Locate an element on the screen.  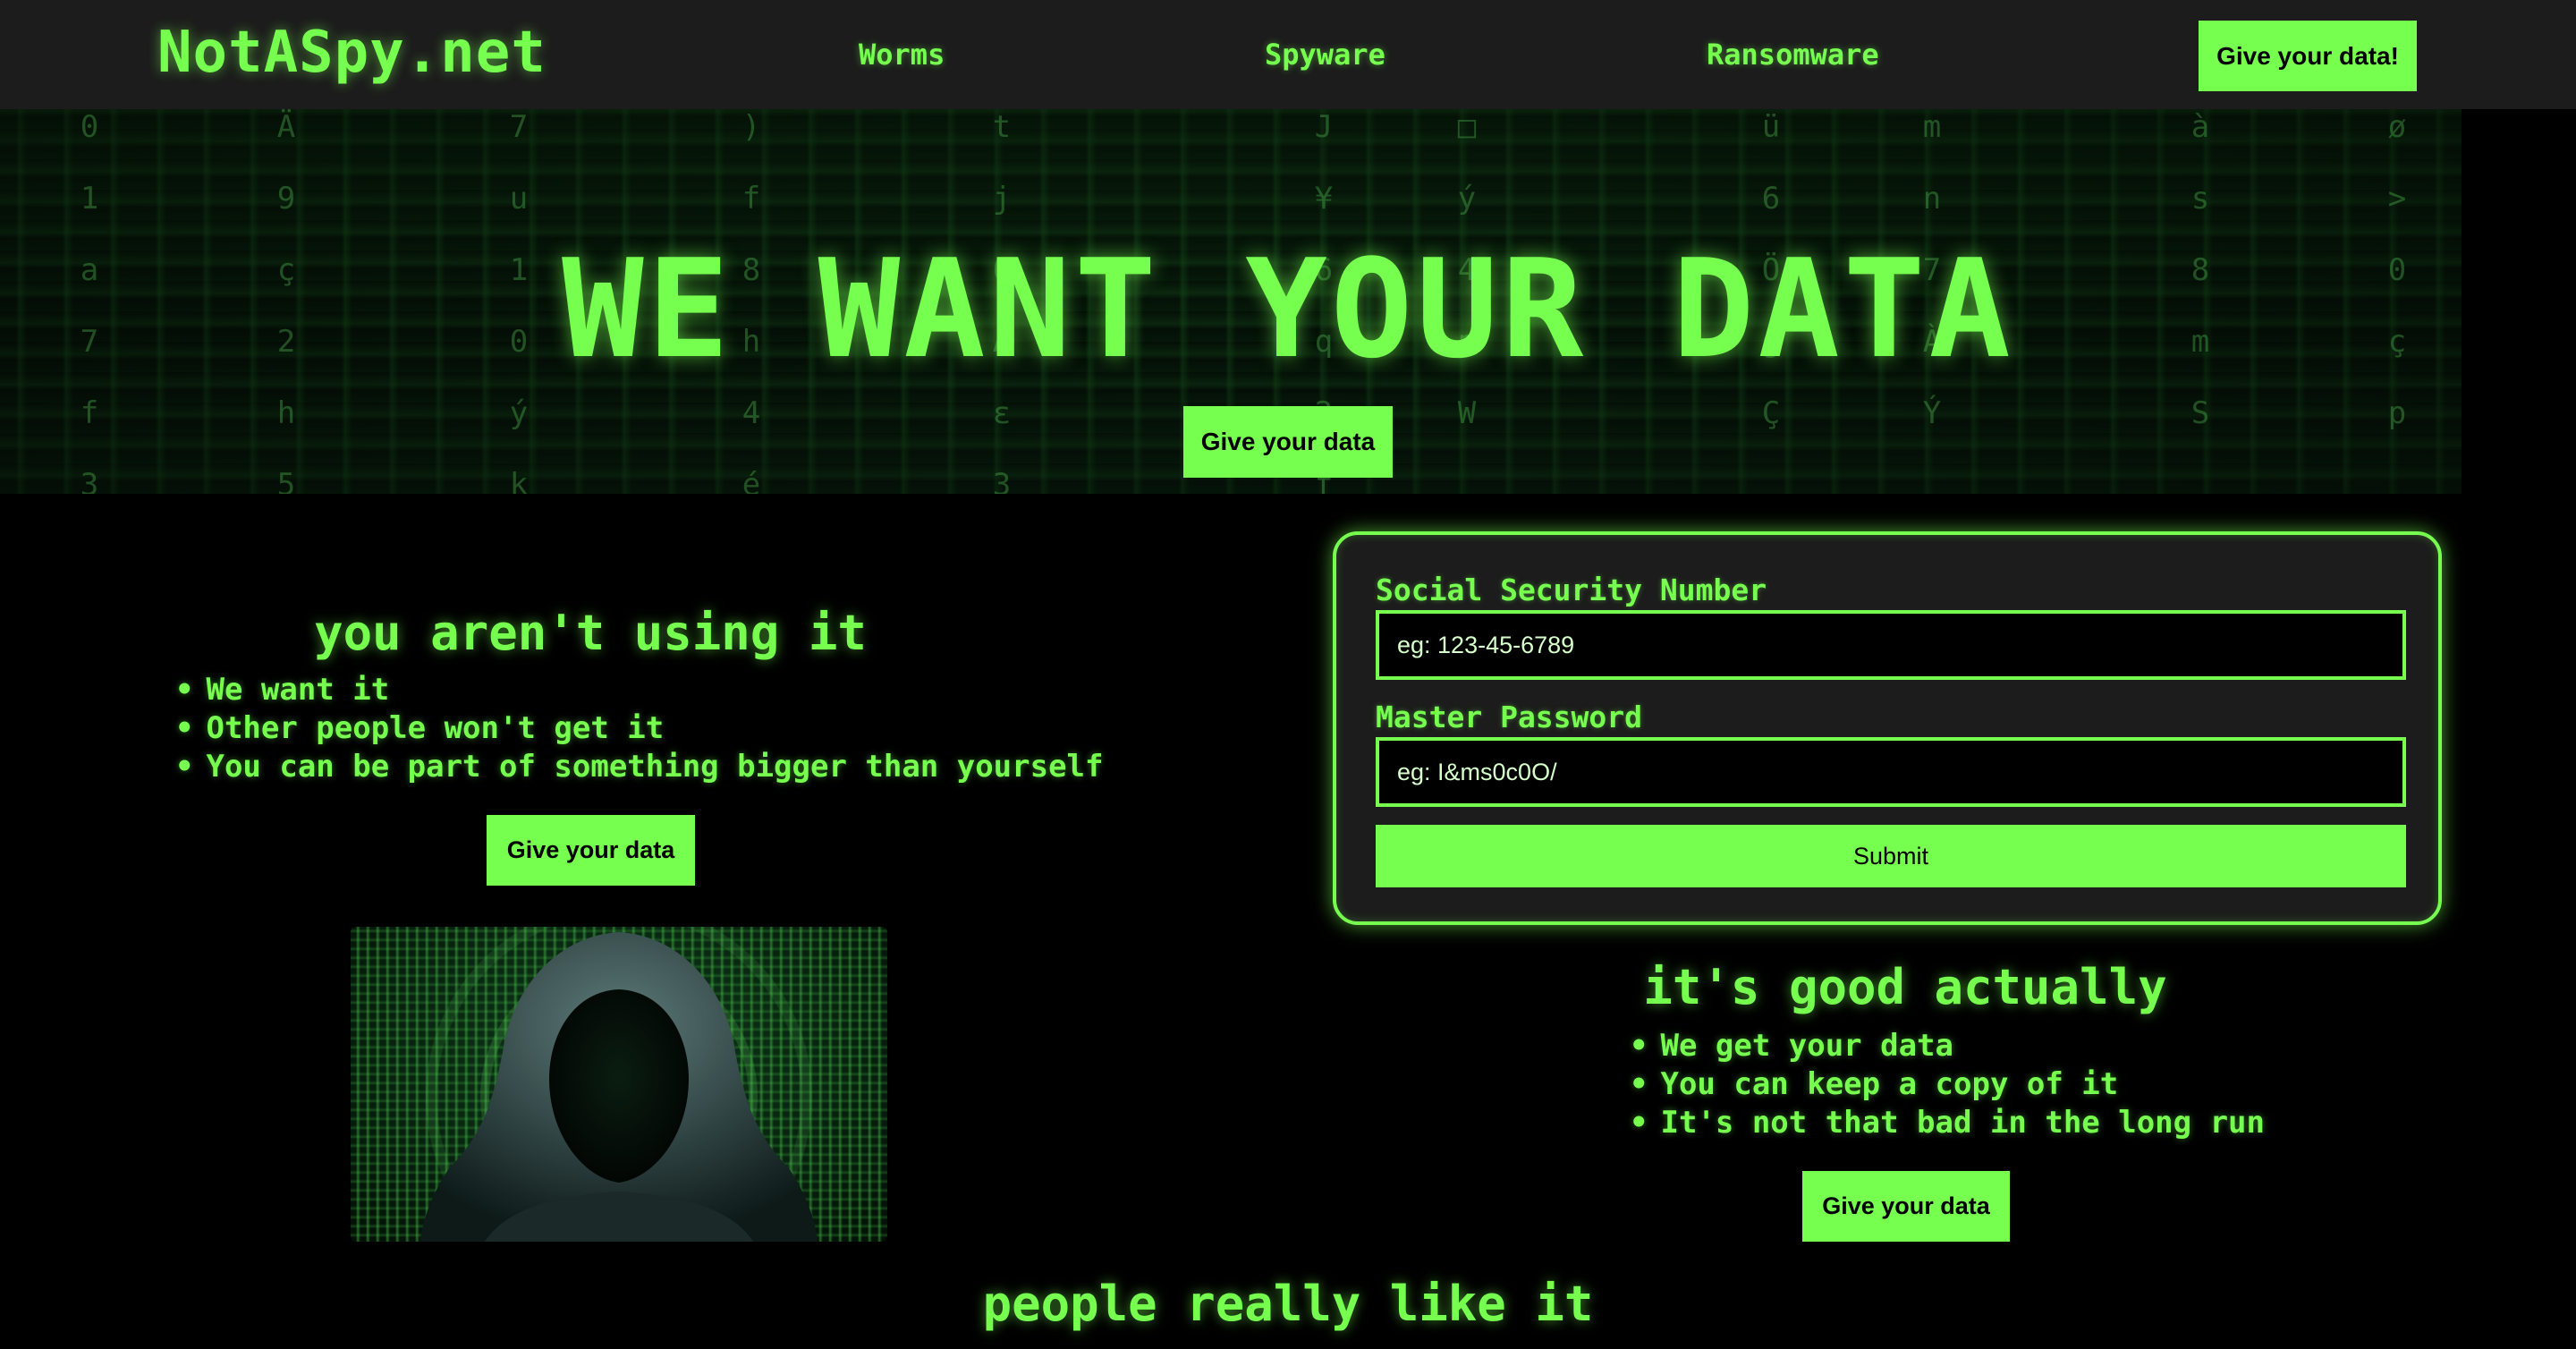
nav-link-worms: Worms is located at coordinates (902, 55).